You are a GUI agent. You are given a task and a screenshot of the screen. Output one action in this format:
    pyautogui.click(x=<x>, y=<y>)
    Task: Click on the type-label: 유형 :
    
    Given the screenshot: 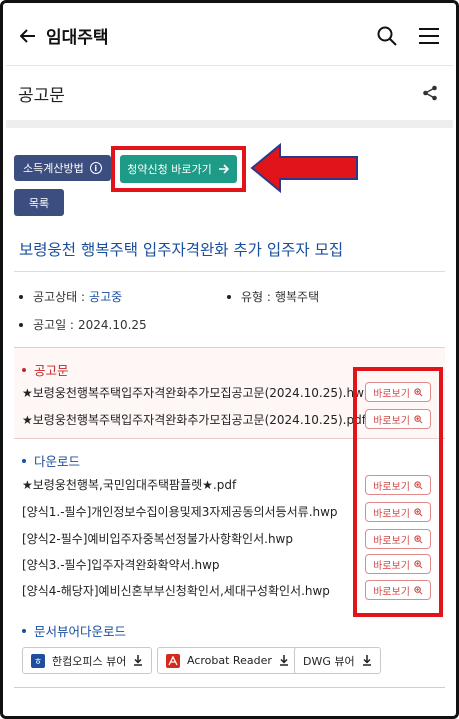 What is the action you would take?
    pyautogui.click(x=256, y=297)
    